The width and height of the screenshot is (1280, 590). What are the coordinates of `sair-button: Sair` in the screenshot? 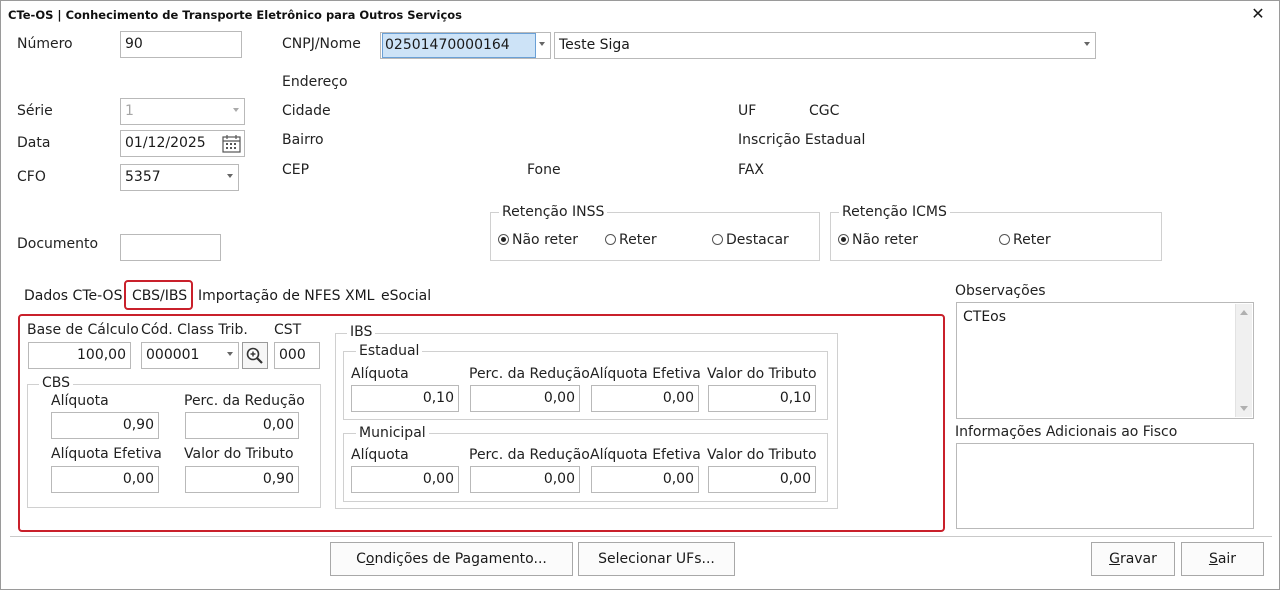 It's located at (1222, 559).